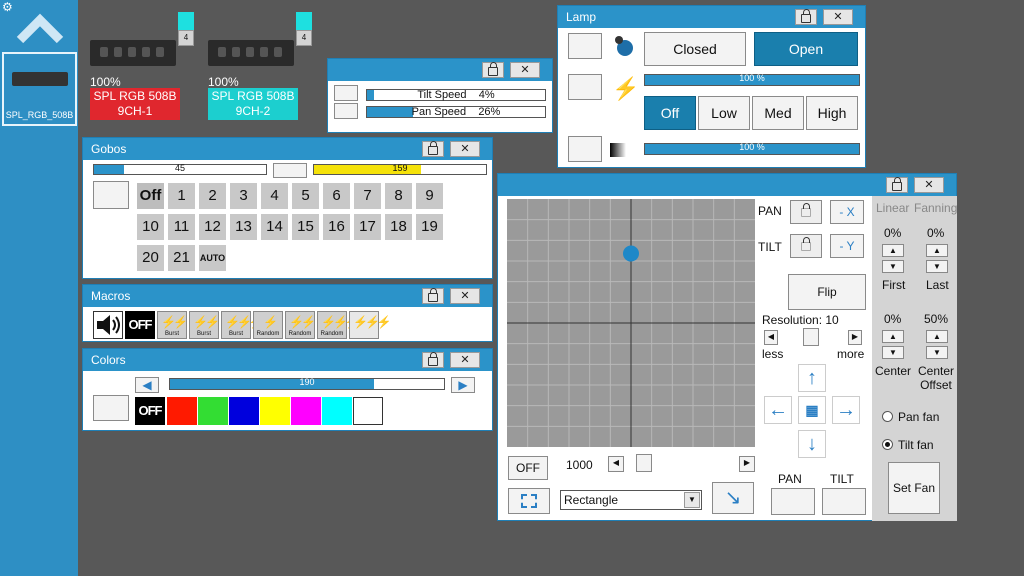 This screenshot has width=1024, height=576. Describe the element at coordinates (847, 212) in the screenshot. I see `invert-x-button: - X` at that location.